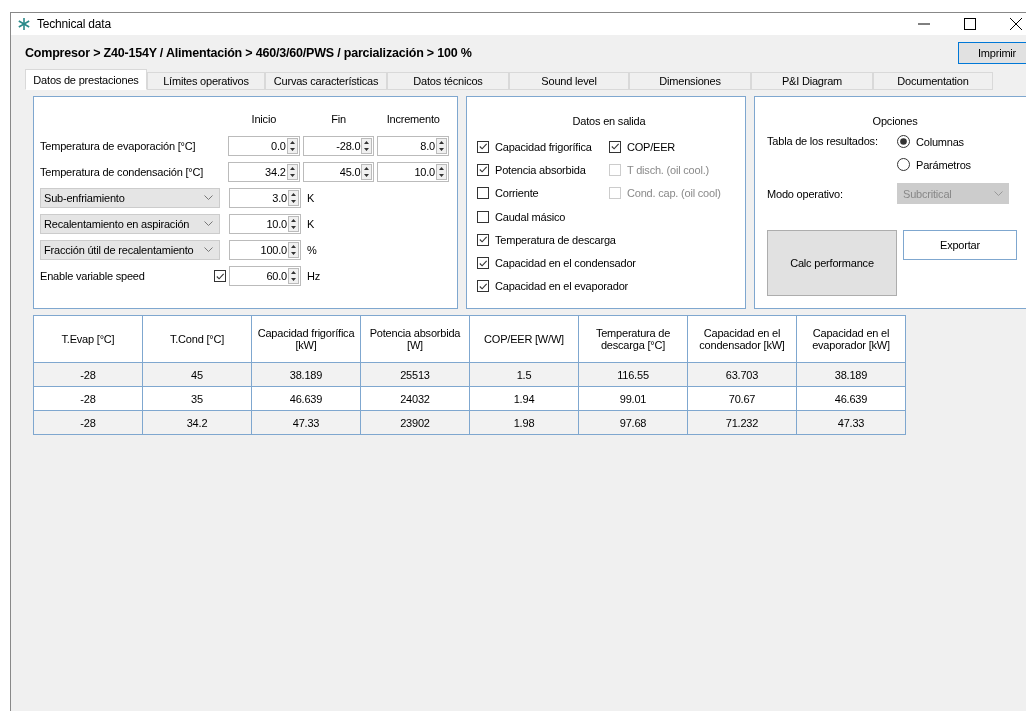 This screenshot has width=1026, height=711. Describe the element at coordinates (206, 81) in the screenshot. I see `tab: Límites operativos` at that location.